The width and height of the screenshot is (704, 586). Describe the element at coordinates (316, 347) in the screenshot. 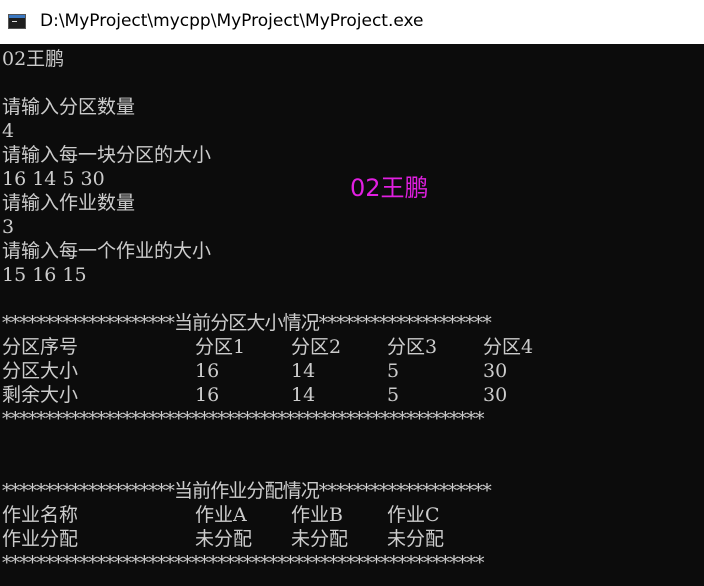

I see `table-header-cell: 分区2` at that location.